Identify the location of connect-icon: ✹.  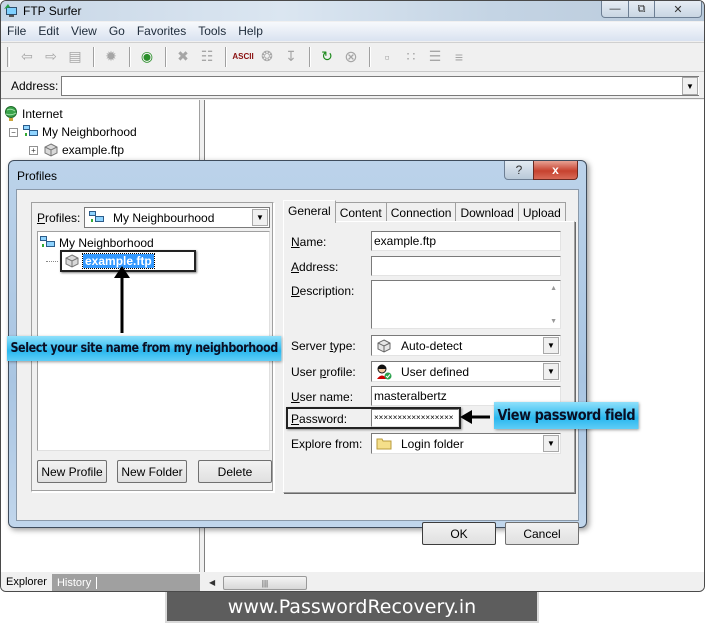
(111, 57).